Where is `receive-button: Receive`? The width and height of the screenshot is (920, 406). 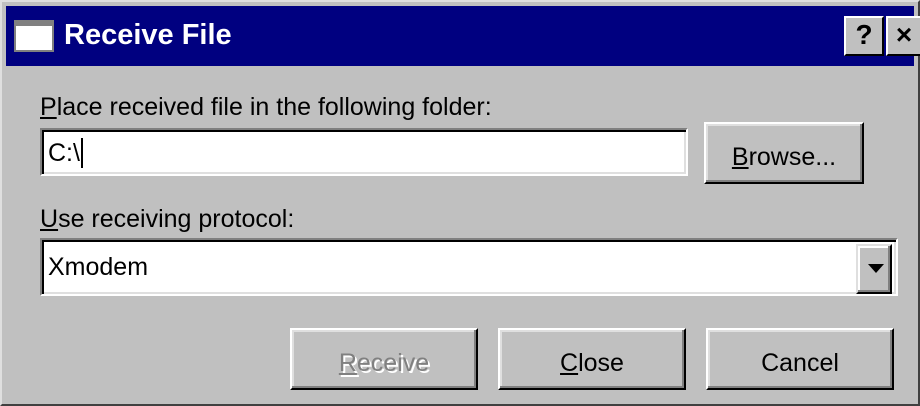 receive-button: Receive is located at coordinates (384, 359).